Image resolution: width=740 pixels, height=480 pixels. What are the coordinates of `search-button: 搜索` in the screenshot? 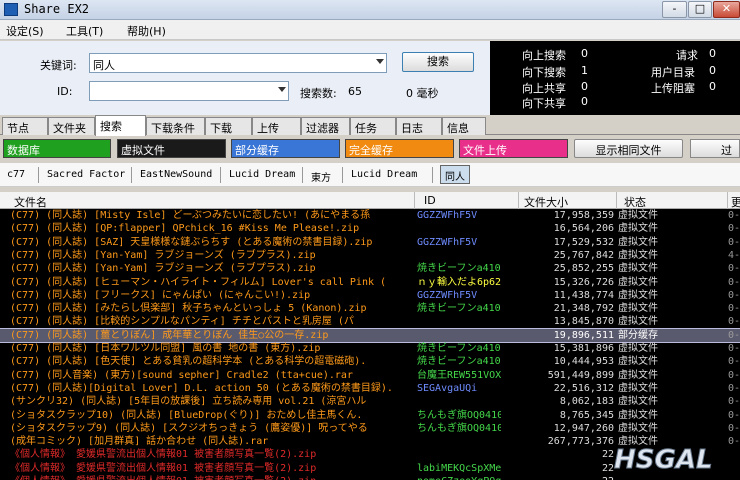 It's located at (438, 62).